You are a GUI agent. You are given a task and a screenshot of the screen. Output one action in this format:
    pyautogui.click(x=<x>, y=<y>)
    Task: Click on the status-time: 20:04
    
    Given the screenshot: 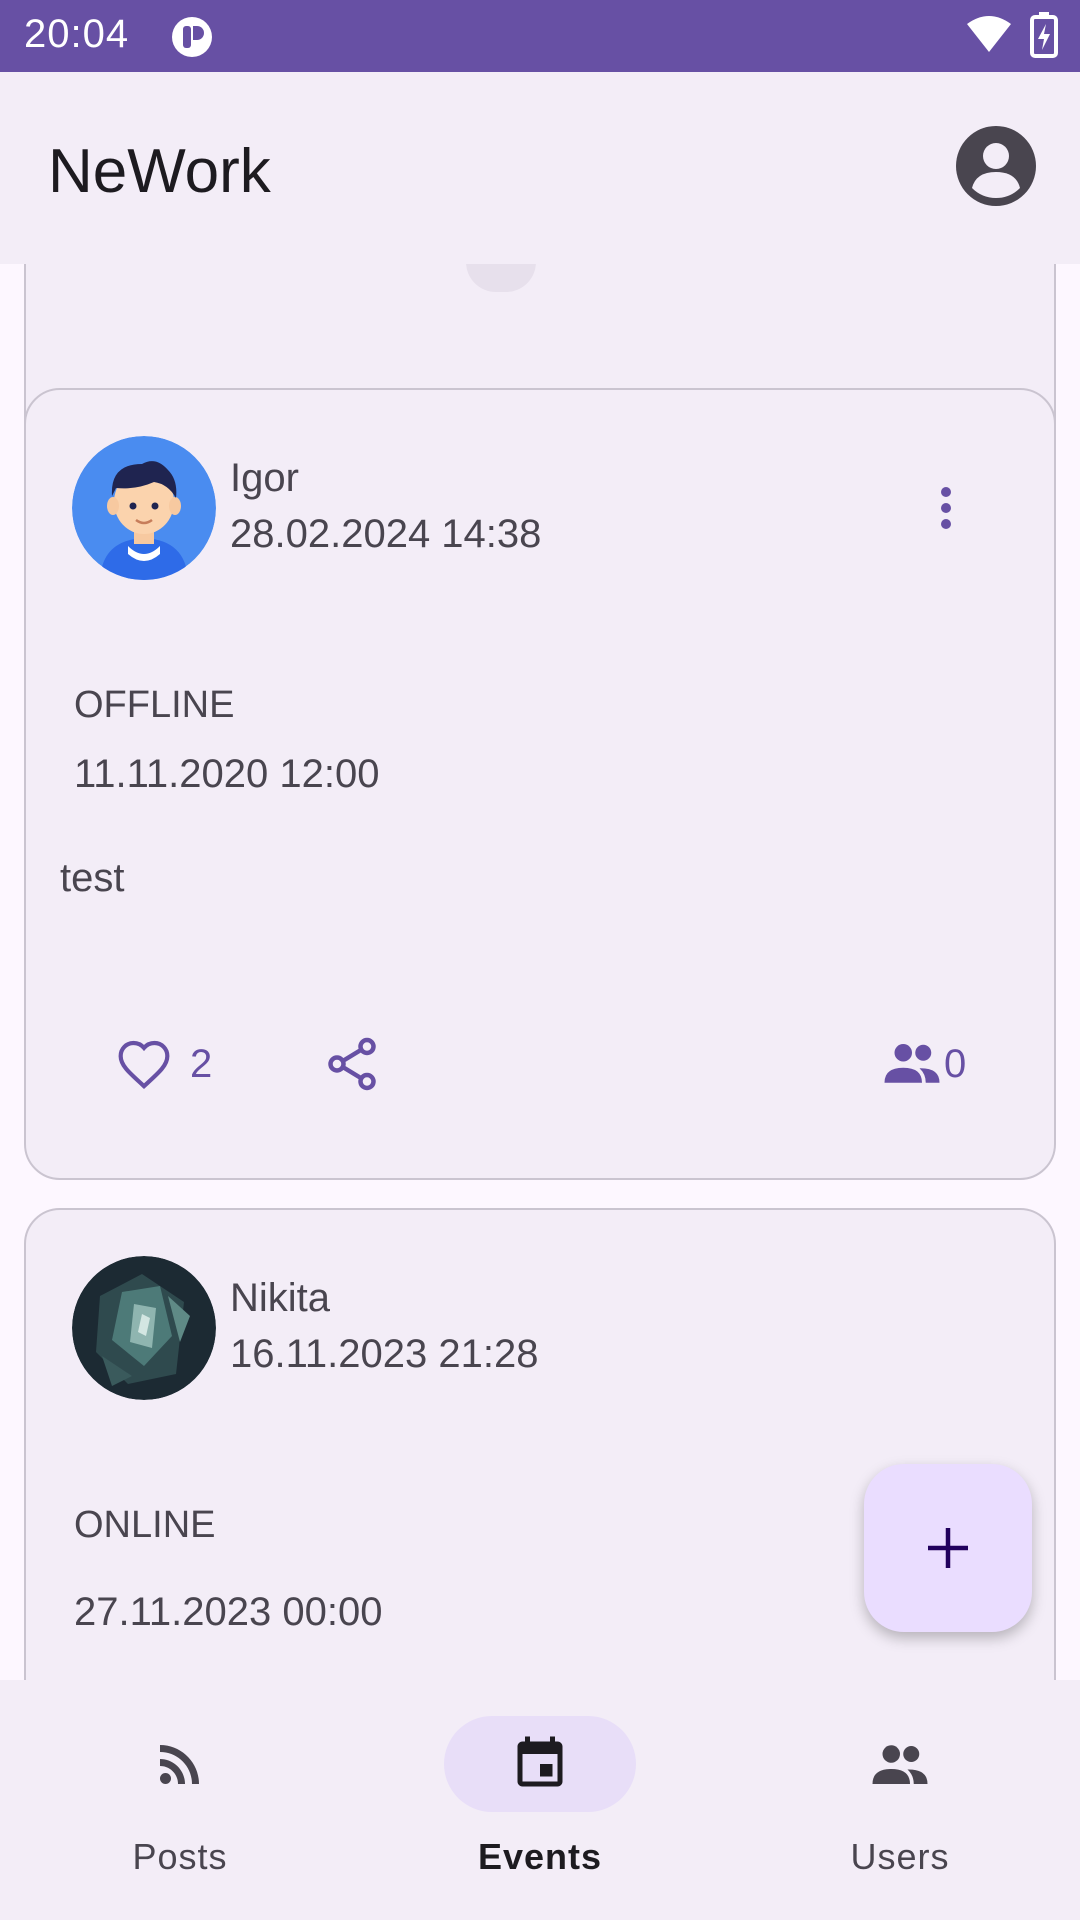 What is the action you would take?
    pyautogui.click(x=77, y=34)
    